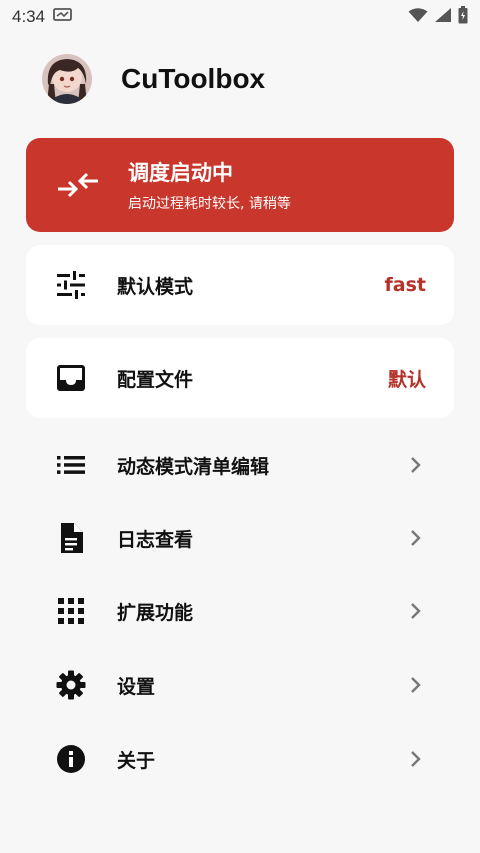 This screenshot has width=480, height=853. I want to click on default-mode-label: 默认模式, so click(155, 286).